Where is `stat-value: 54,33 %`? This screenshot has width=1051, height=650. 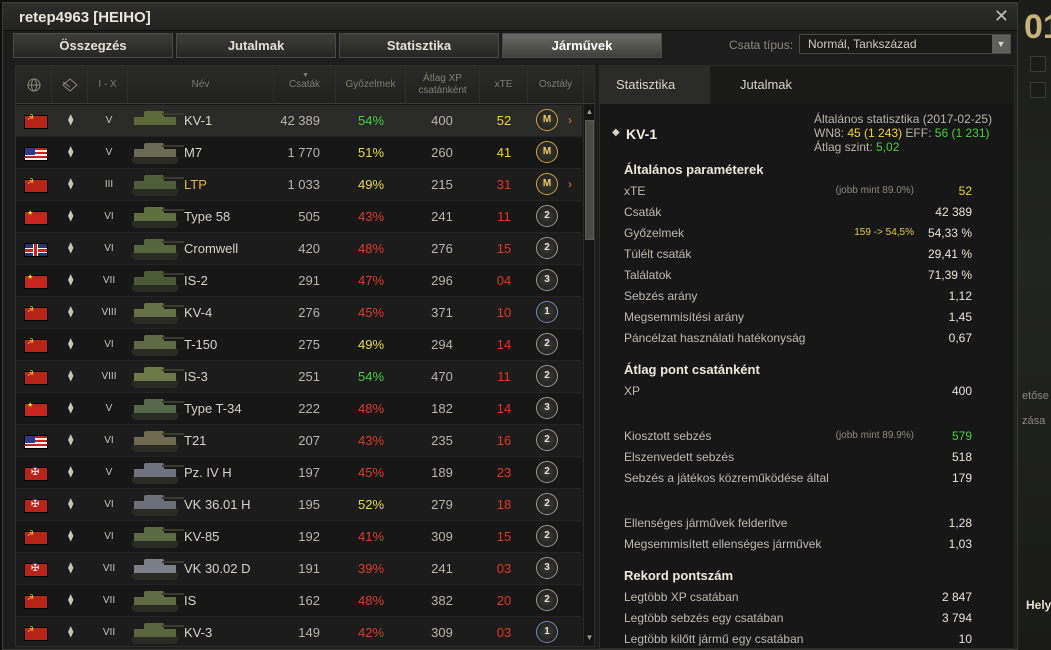
stat-value: 54,33 % is located at coordinates (949, 233).